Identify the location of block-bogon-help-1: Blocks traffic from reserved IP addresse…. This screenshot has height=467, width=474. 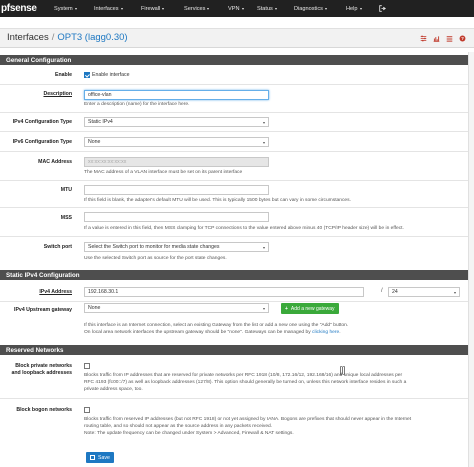
(248, 419).